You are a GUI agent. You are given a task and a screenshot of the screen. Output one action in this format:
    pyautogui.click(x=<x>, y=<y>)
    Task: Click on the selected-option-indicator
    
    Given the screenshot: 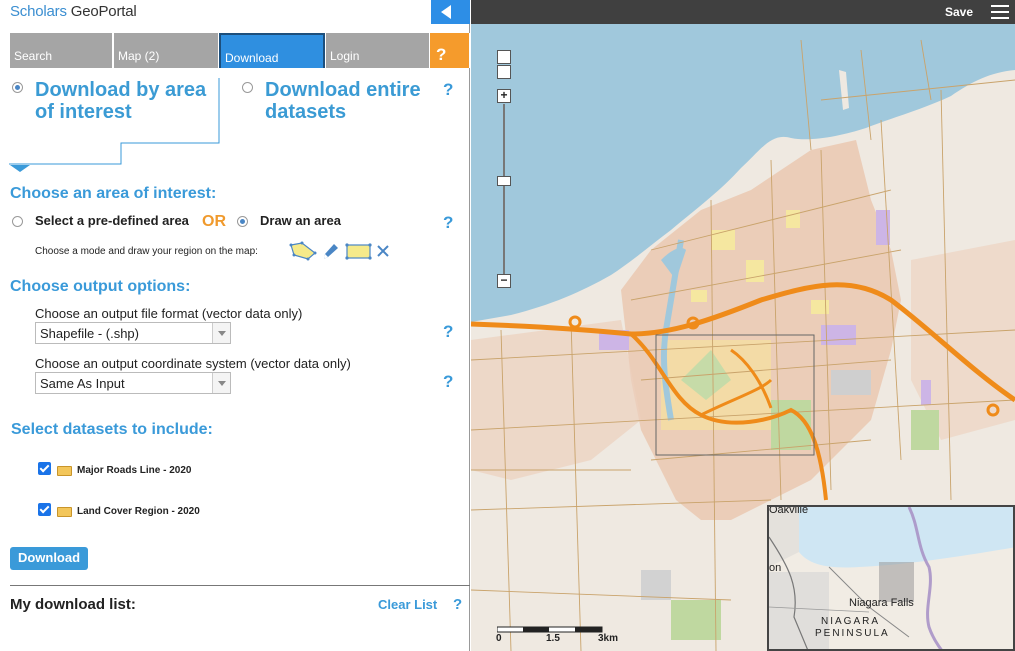 What is the action you would take?
    pyautogui.click(x=114, y=125)
    